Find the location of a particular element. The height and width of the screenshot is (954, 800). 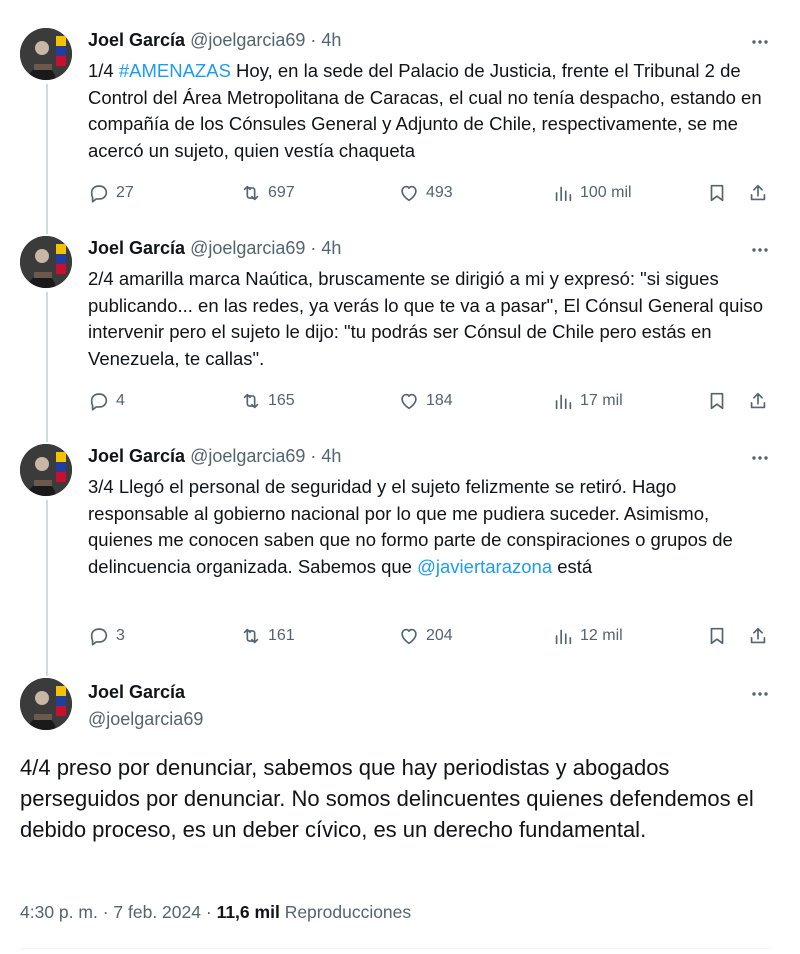

tweet-actions: 4 165 184 17 mil is located at coordinates (433, 401).